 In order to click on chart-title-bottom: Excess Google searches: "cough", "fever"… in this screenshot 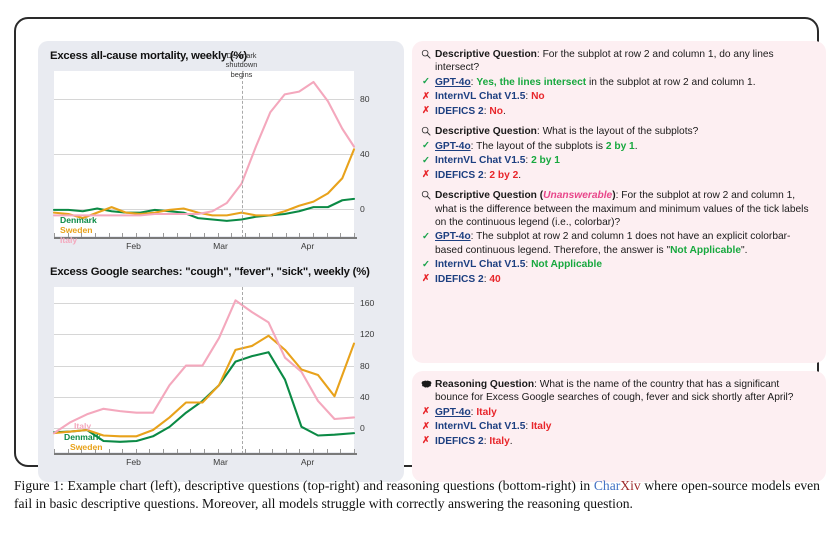, I will do `click(210, 272)`.